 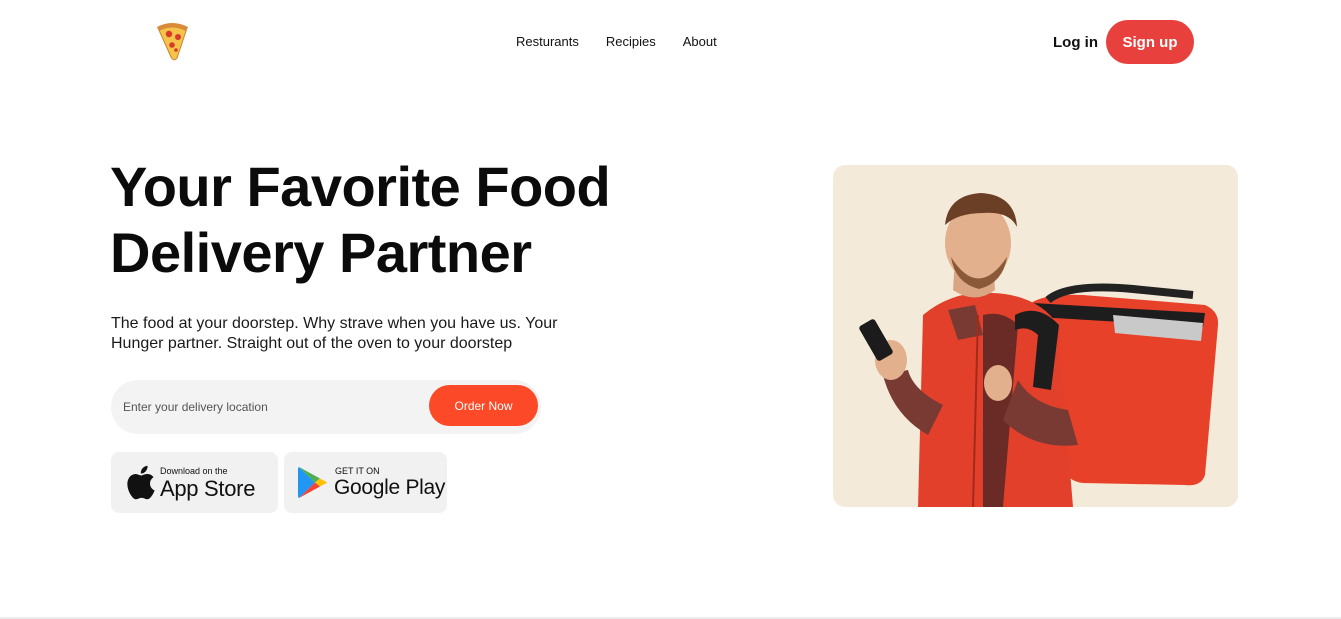 What do you see at coordinates (312, 482) in the screenshot?
I see `google-play-icon` at bounding box center [312, 482].